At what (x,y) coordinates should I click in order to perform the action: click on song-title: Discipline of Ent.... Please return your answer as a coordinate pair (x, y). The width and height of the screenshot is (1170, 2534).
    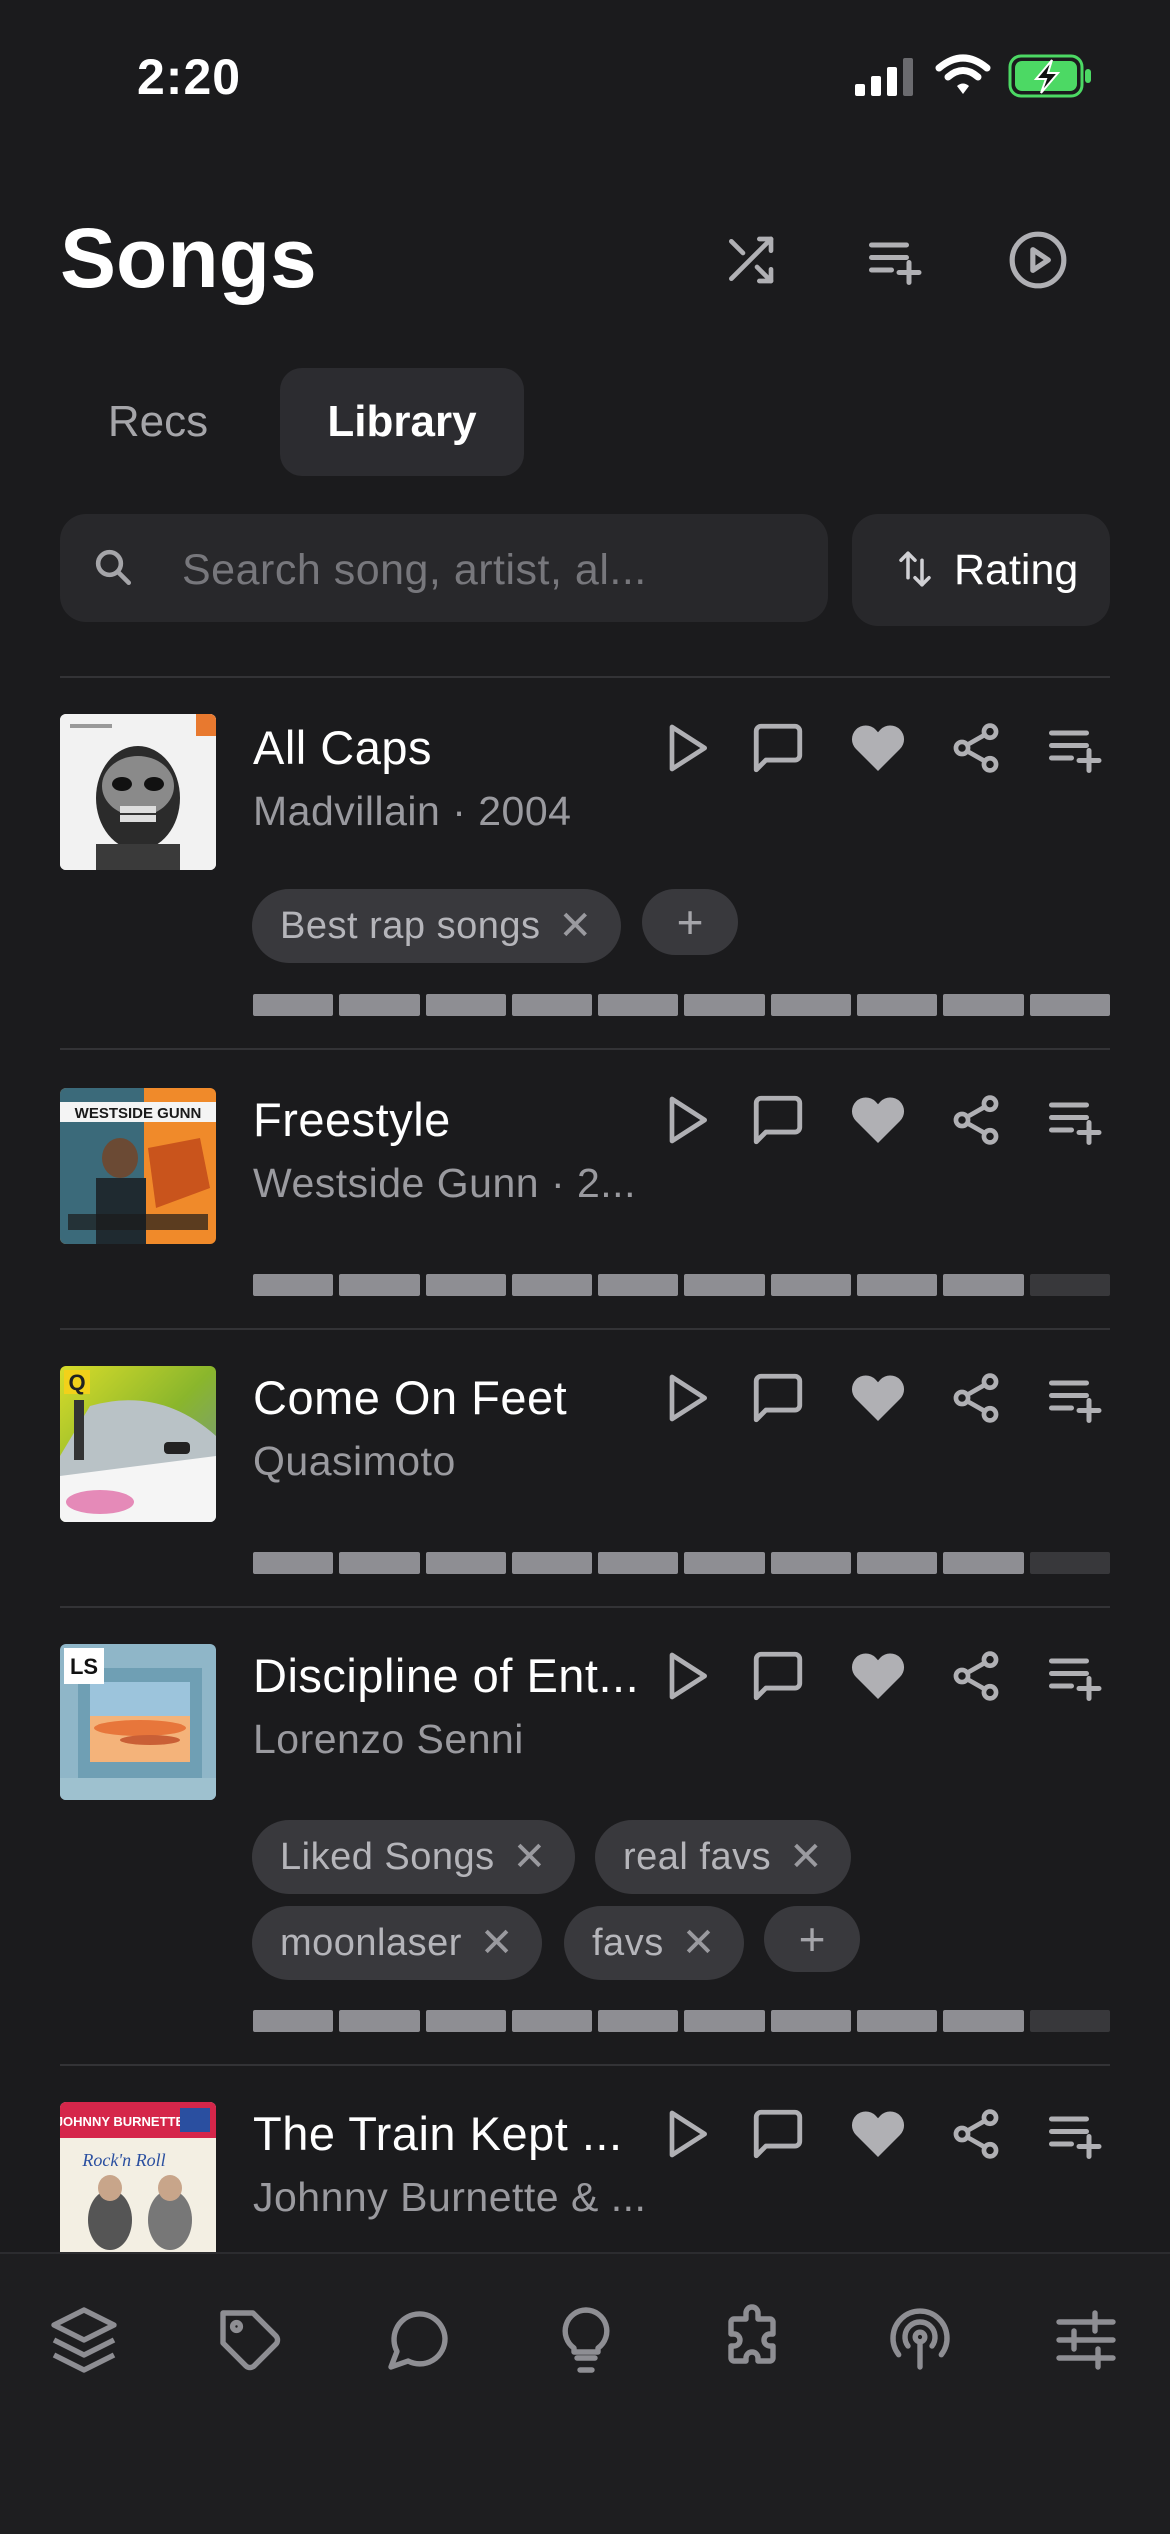
    Looking at the image, I should click on (446, 1675).